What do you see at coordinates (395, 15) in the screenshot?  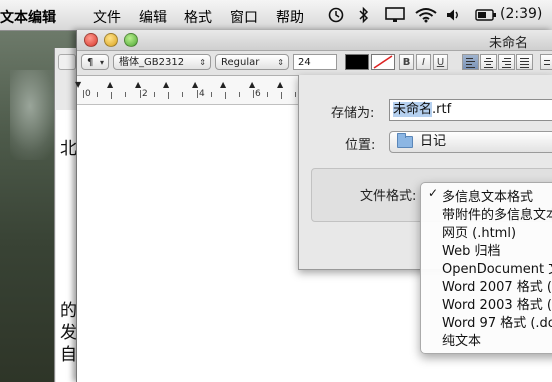 I see `display-mirroring-icon` at bounding box center [395, 15].